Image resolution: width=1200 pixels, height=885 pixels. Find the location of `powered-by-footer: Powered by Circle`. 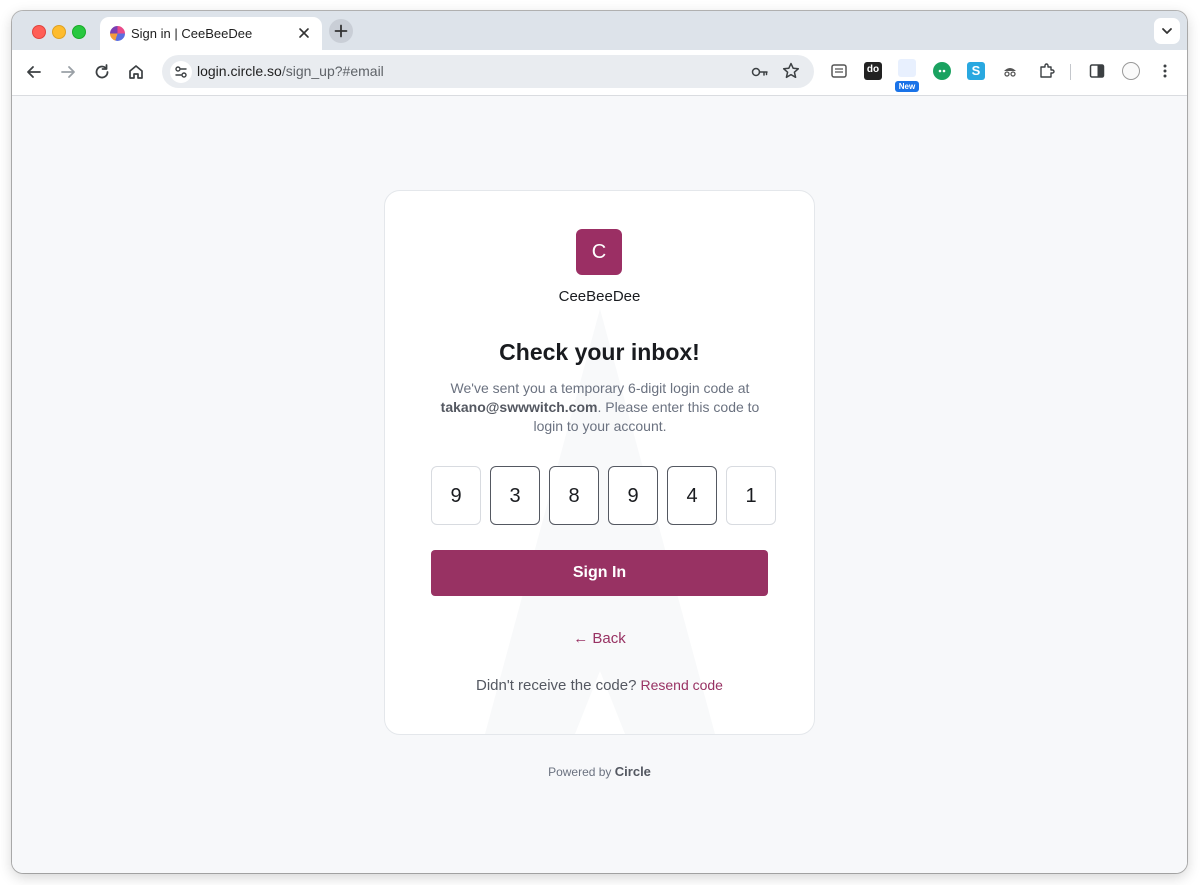

powered-by-footer: Powered by Circle is located at coordinates (599, 771).